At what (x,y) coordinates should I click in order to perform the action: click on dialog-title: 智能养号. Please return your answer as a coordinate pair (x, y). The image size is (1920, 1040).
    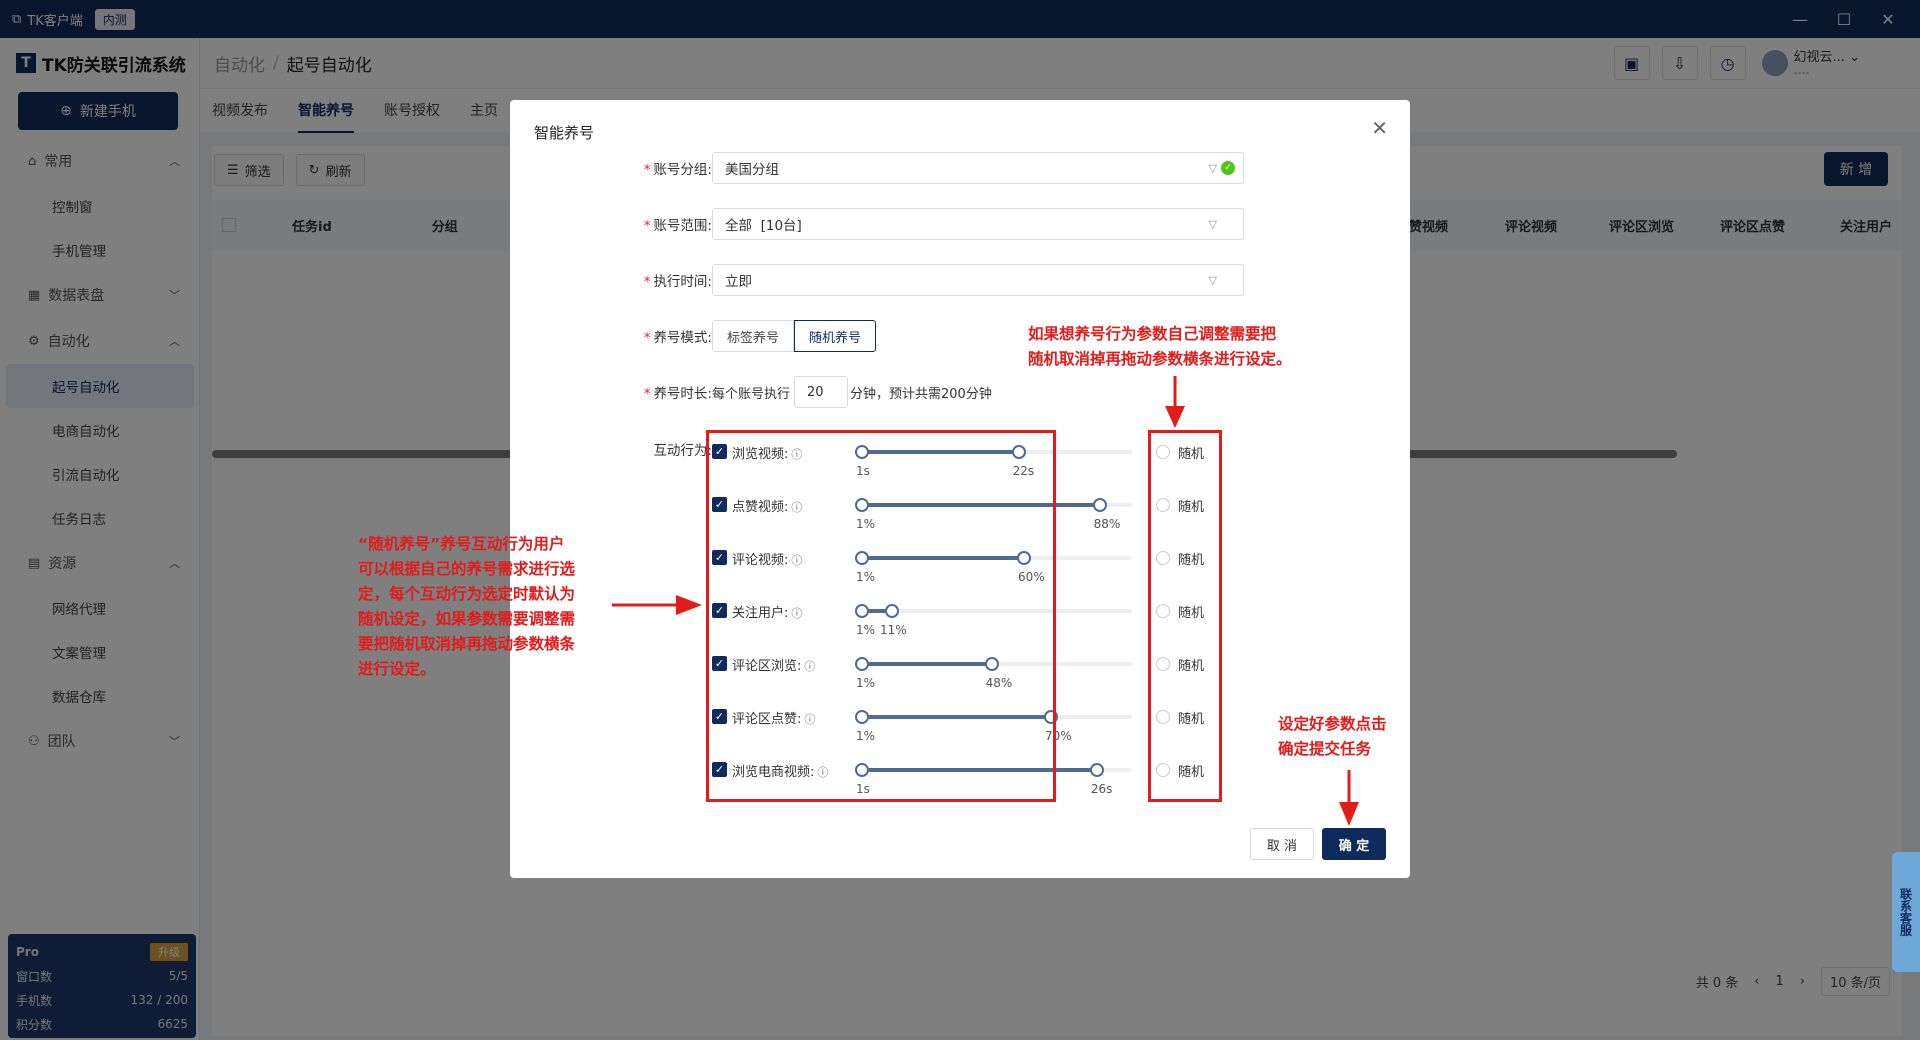
    Looking at the image, I should click on (564, 133).